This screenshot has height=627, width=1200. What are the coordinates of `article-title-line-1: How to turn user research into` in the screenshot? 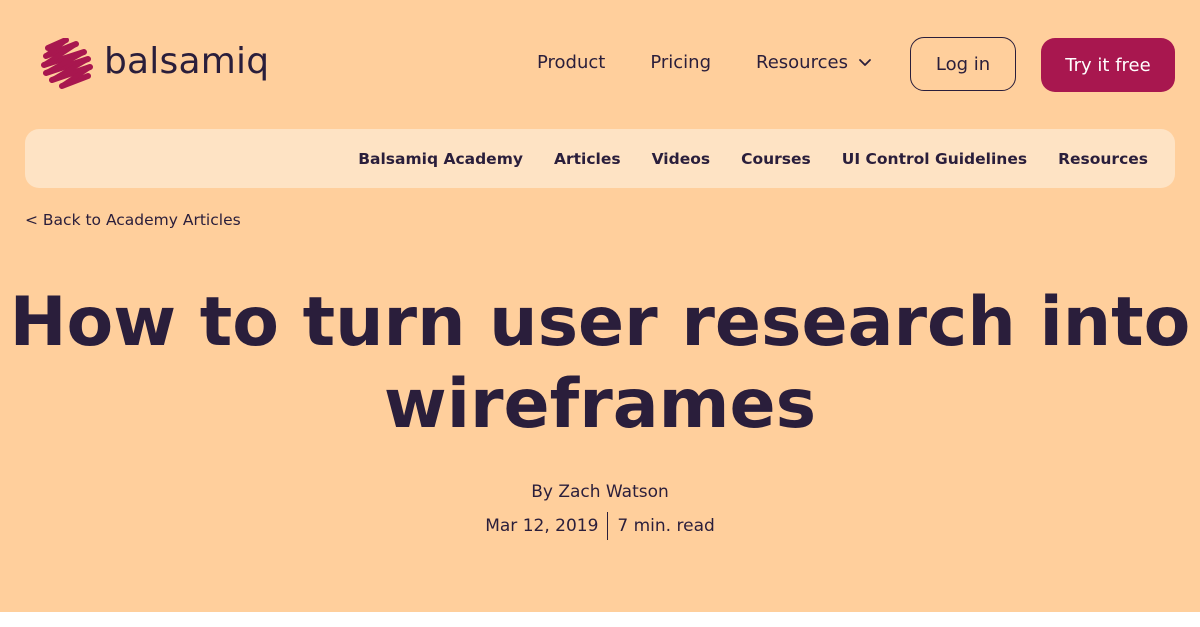 It's located at (600, 322).